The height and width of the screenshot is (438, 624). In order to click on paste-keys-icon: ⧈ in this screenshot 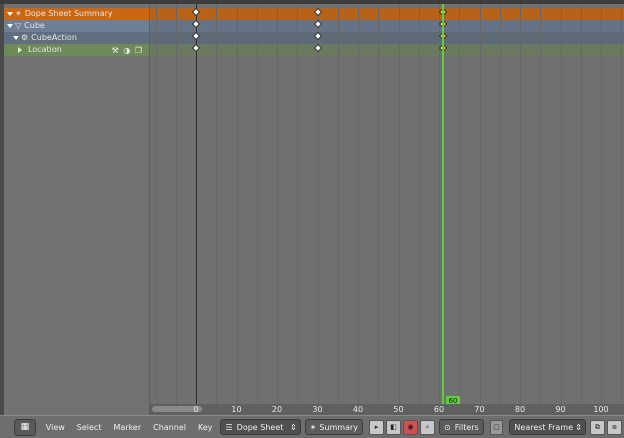, I will do `click(614, 427)`.